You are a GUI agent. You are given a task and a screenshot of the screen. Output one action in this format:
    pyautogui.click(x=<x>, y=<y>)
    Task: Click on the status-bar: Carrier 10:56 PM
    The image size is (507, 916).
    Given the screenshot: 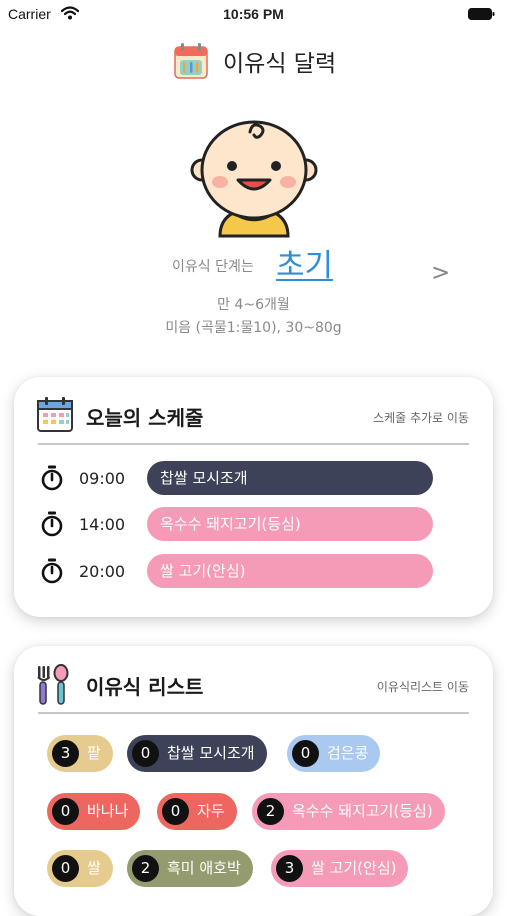 What is the action you would take?
    pyautogui.click(x=253, y=14)
    